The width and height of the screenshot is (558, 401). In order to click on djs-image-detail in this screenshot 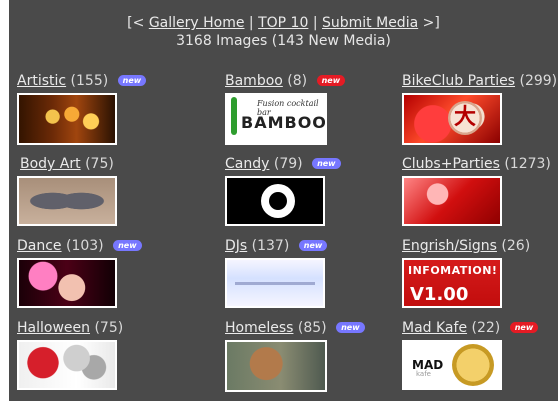, I will do `click(275, 283)`.